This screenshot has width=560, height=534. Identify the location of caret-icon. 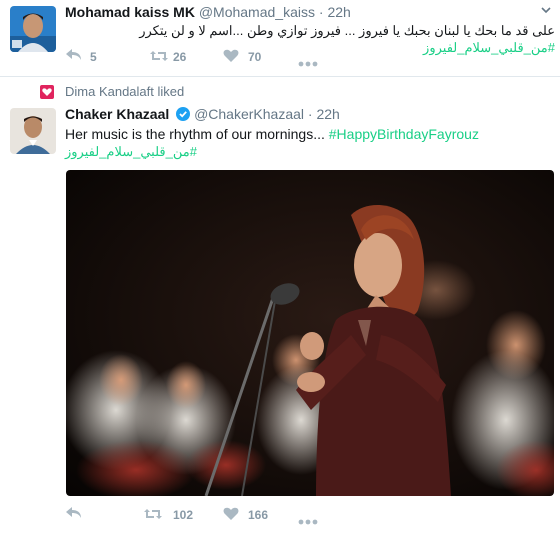
(546, 12).